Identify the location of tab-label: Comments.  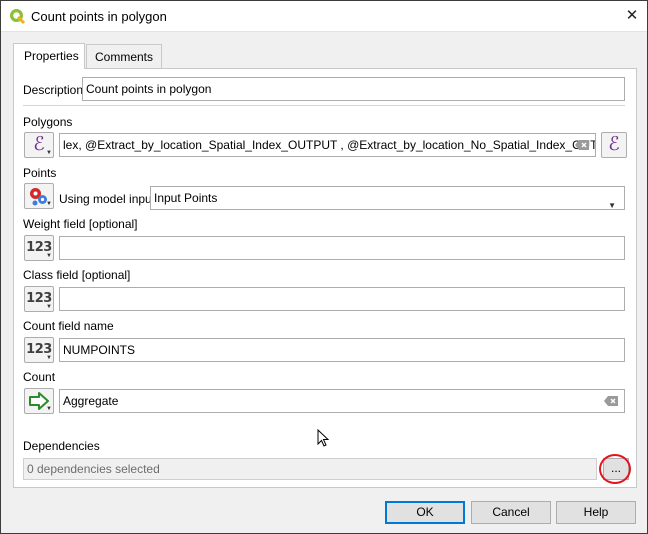
(123, 57).